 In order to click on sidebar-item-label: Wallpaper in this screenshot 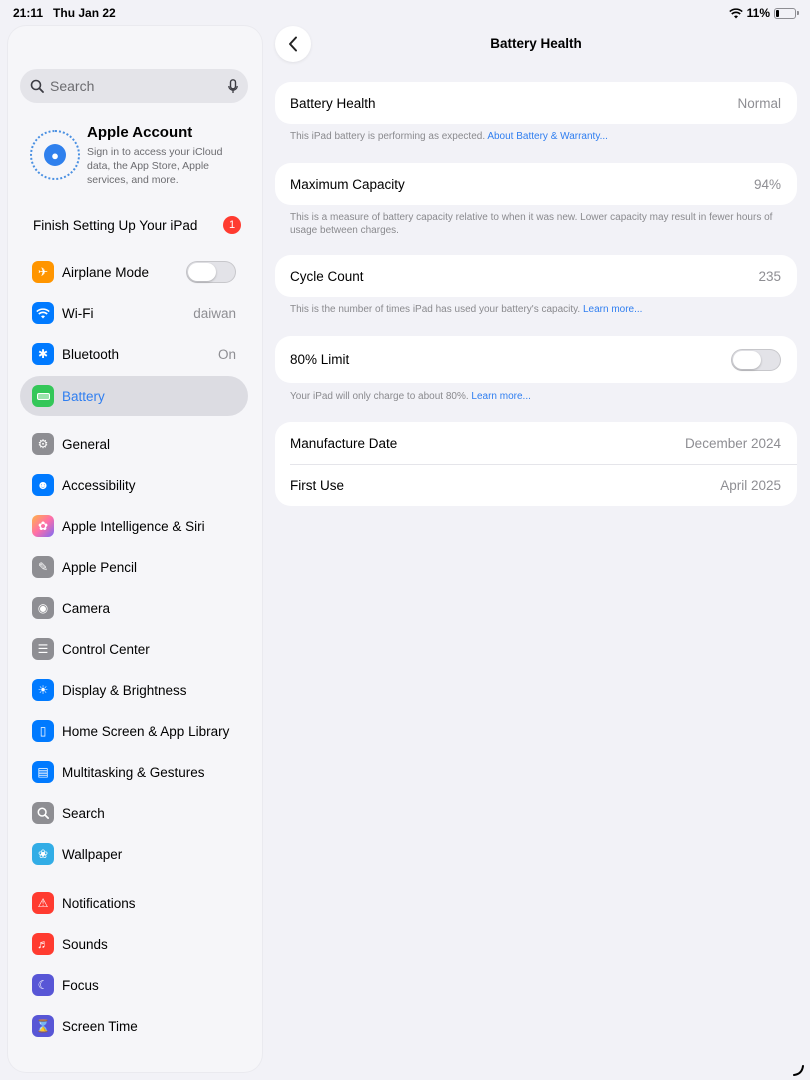, I will do `click(92, 854)`.